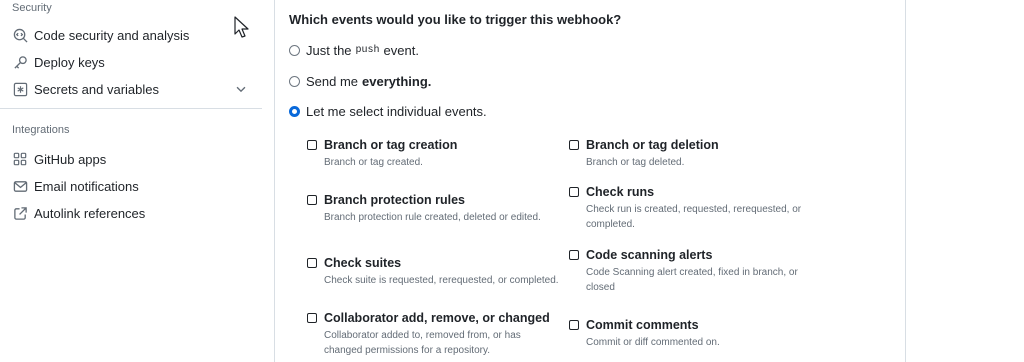 Image resolution: width=1024 pixels, height=362 pixels. Describe the element at coordinates (332, 81) in the screenshot. I see `radio-everything-label: Send me` at that location.